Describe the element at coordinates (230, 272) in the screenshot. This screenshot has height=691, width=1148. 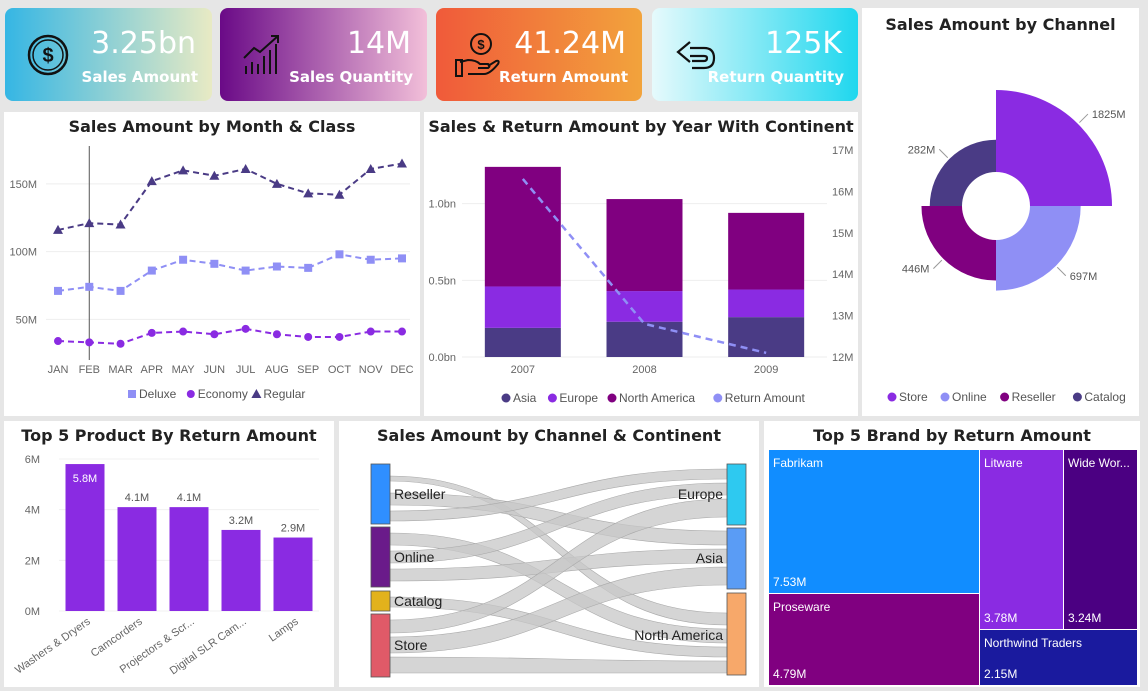
I see `series-line` at that location.